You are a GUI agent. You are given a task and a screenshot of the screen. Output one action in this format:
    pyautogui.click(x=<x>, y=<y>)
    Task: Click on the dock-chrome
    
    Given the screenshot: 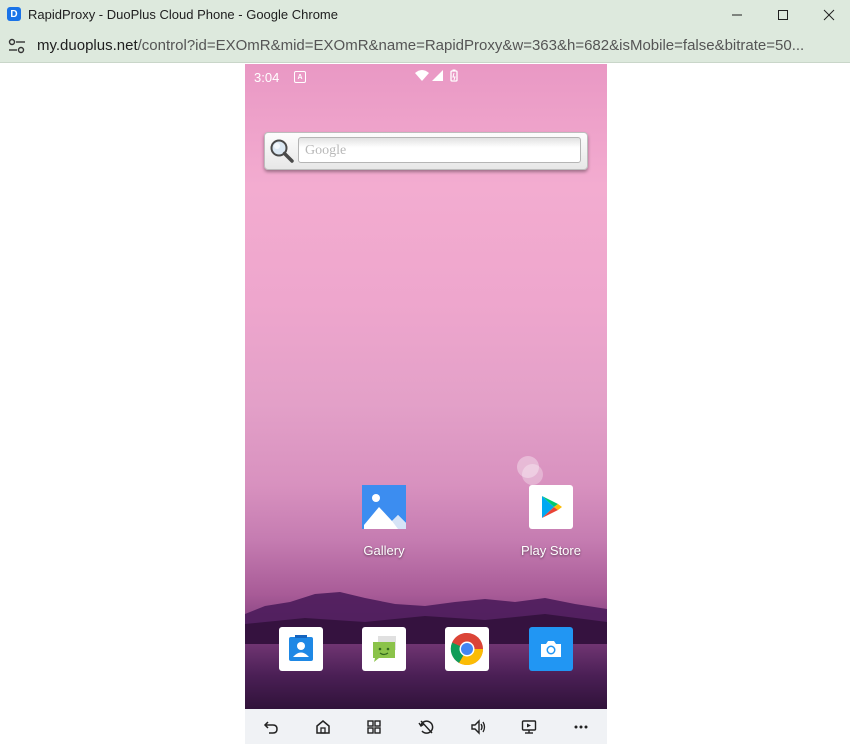 What is the action you would take?
    pyautogui.click(x=467, y=649)
    